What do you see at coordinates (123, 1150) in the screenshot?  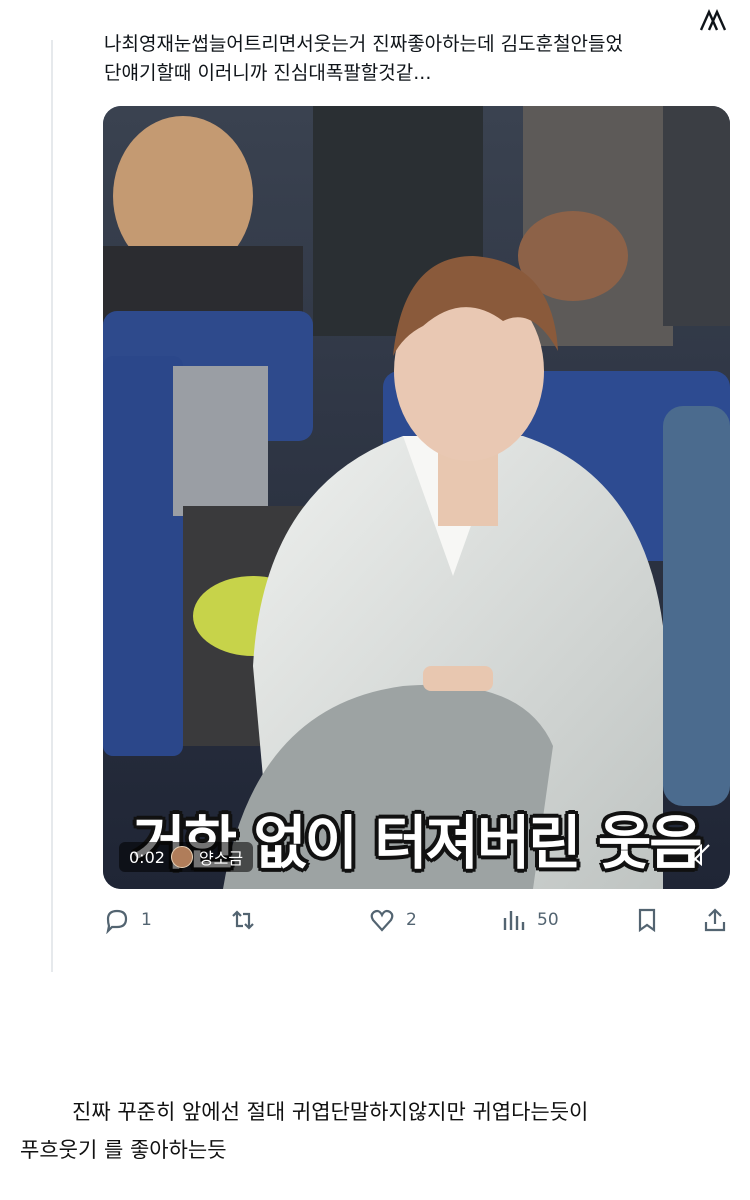 I see `comment-line-2: 푸흐웃기 를 좋아하는듯` at bounding box center [123, 1150].